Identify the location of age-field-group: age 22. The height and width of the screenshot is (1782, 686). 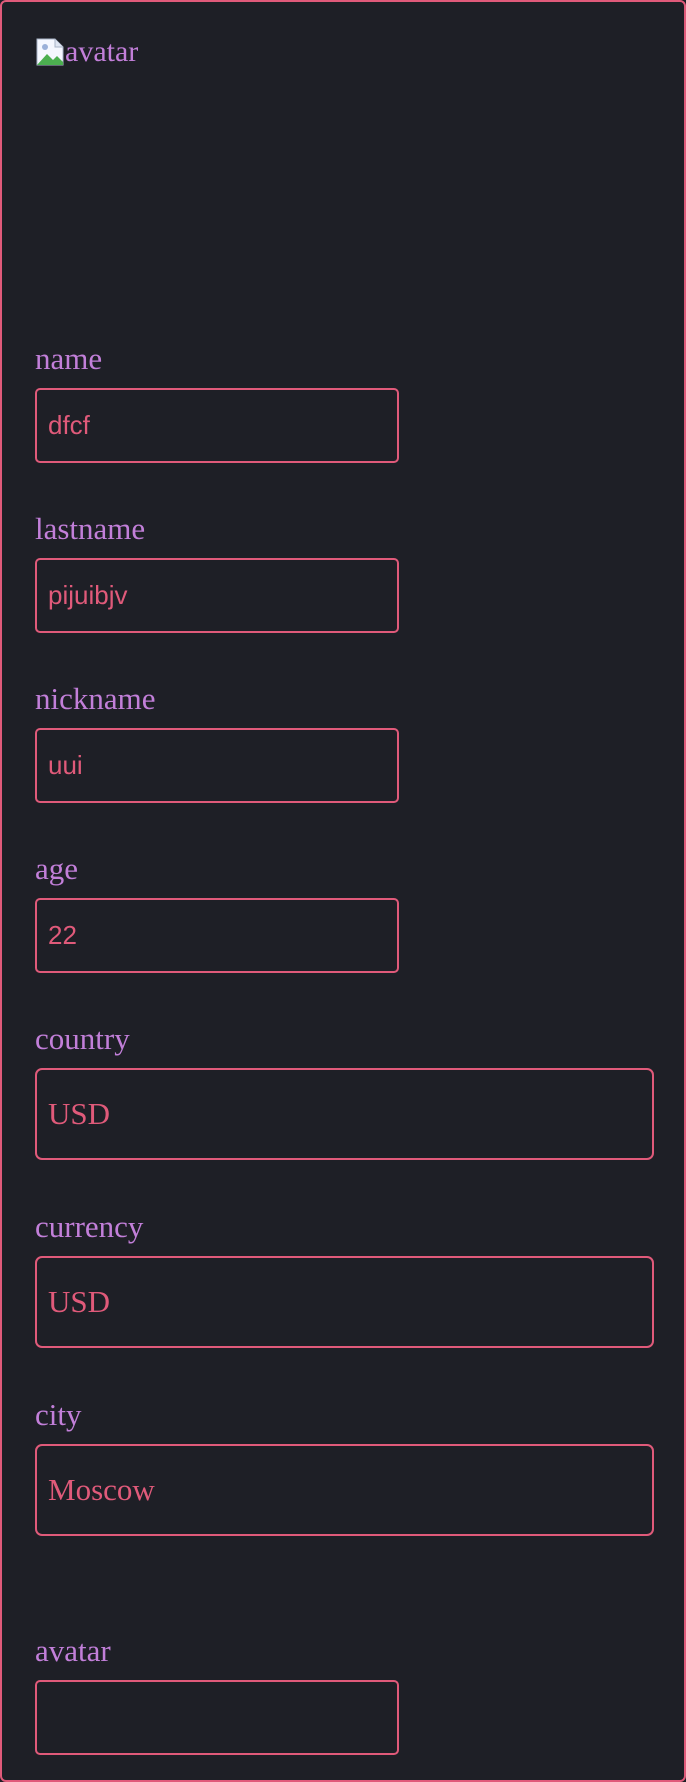
(217, 912).